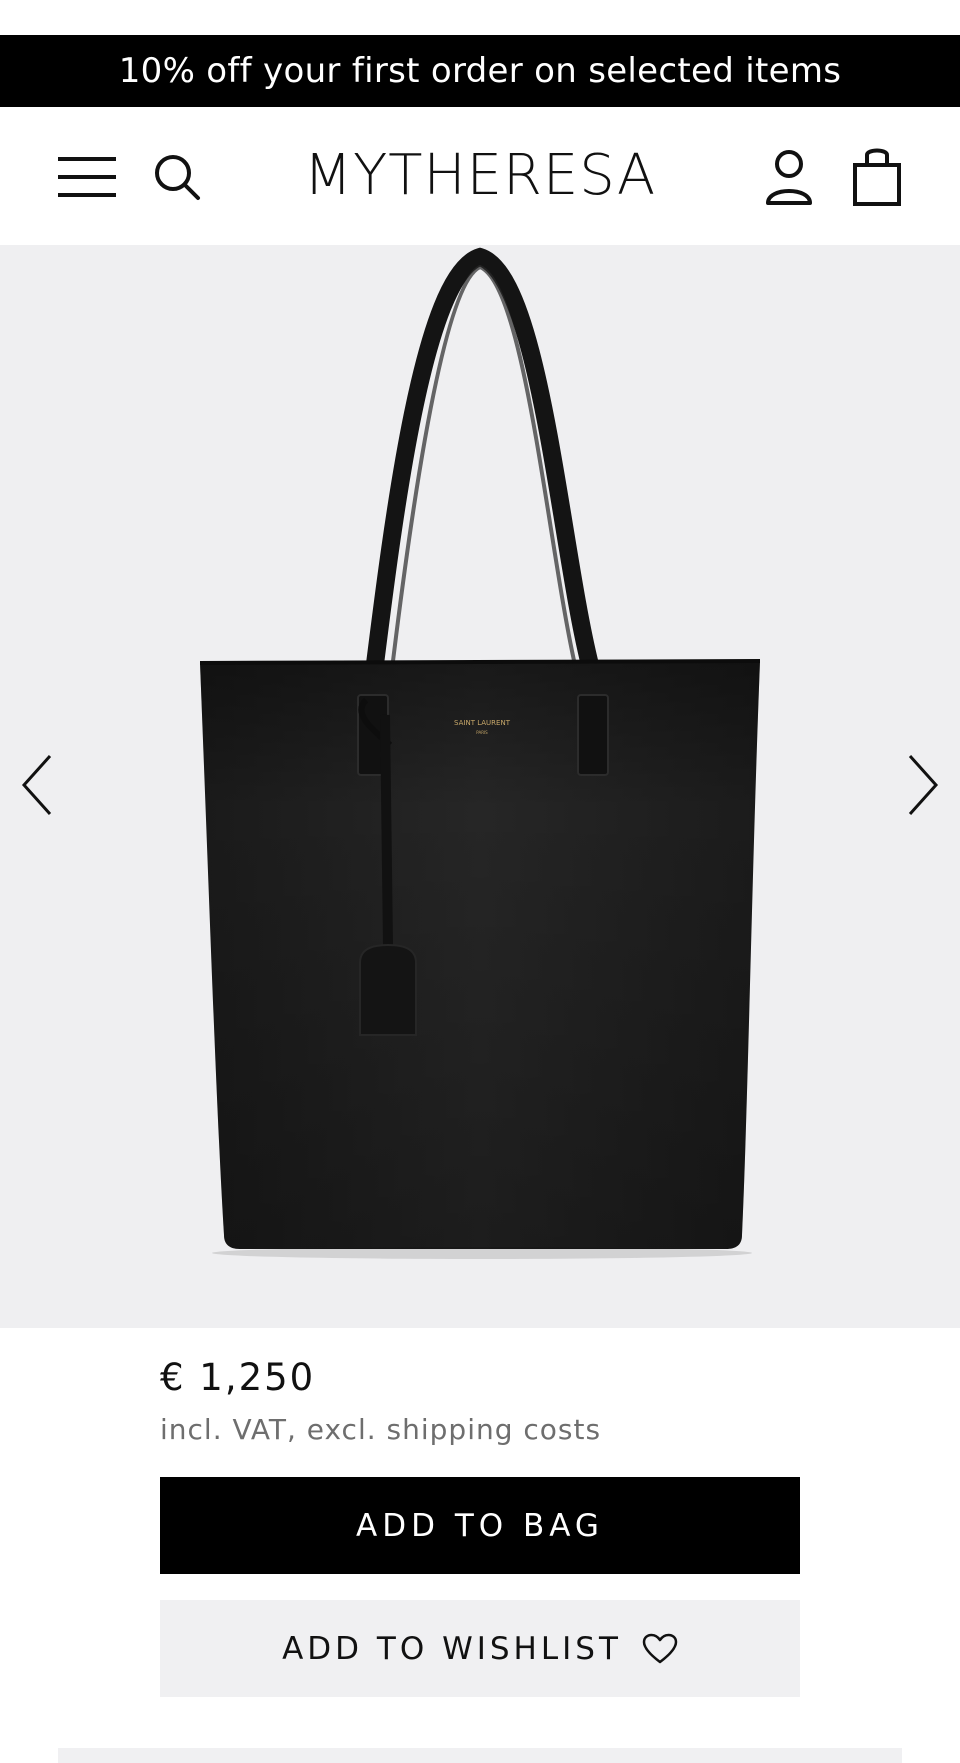 This screenshot has height=1763, width=960. I want to click on shopping-bag-icon, so click(877, 177).